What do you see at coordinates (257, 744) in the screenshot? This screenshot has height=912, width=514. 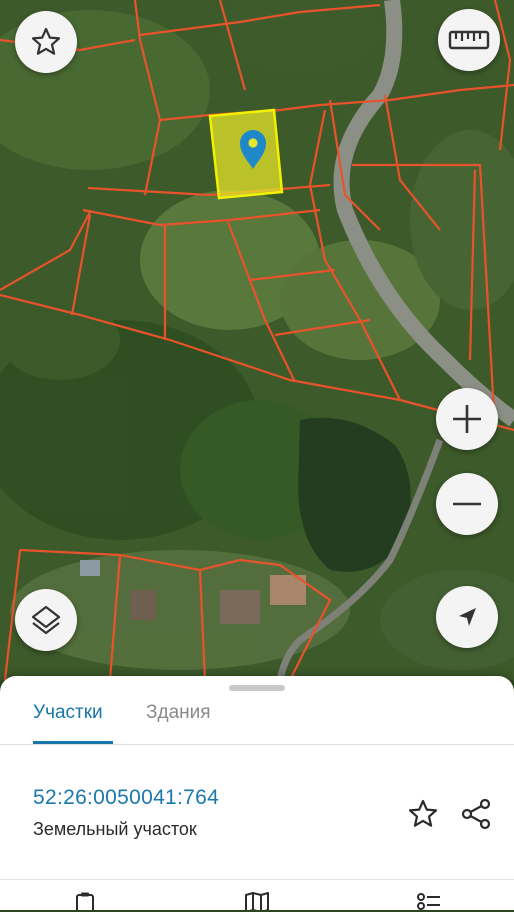 I see `tabs-divider` at bounding box center [257, 744].